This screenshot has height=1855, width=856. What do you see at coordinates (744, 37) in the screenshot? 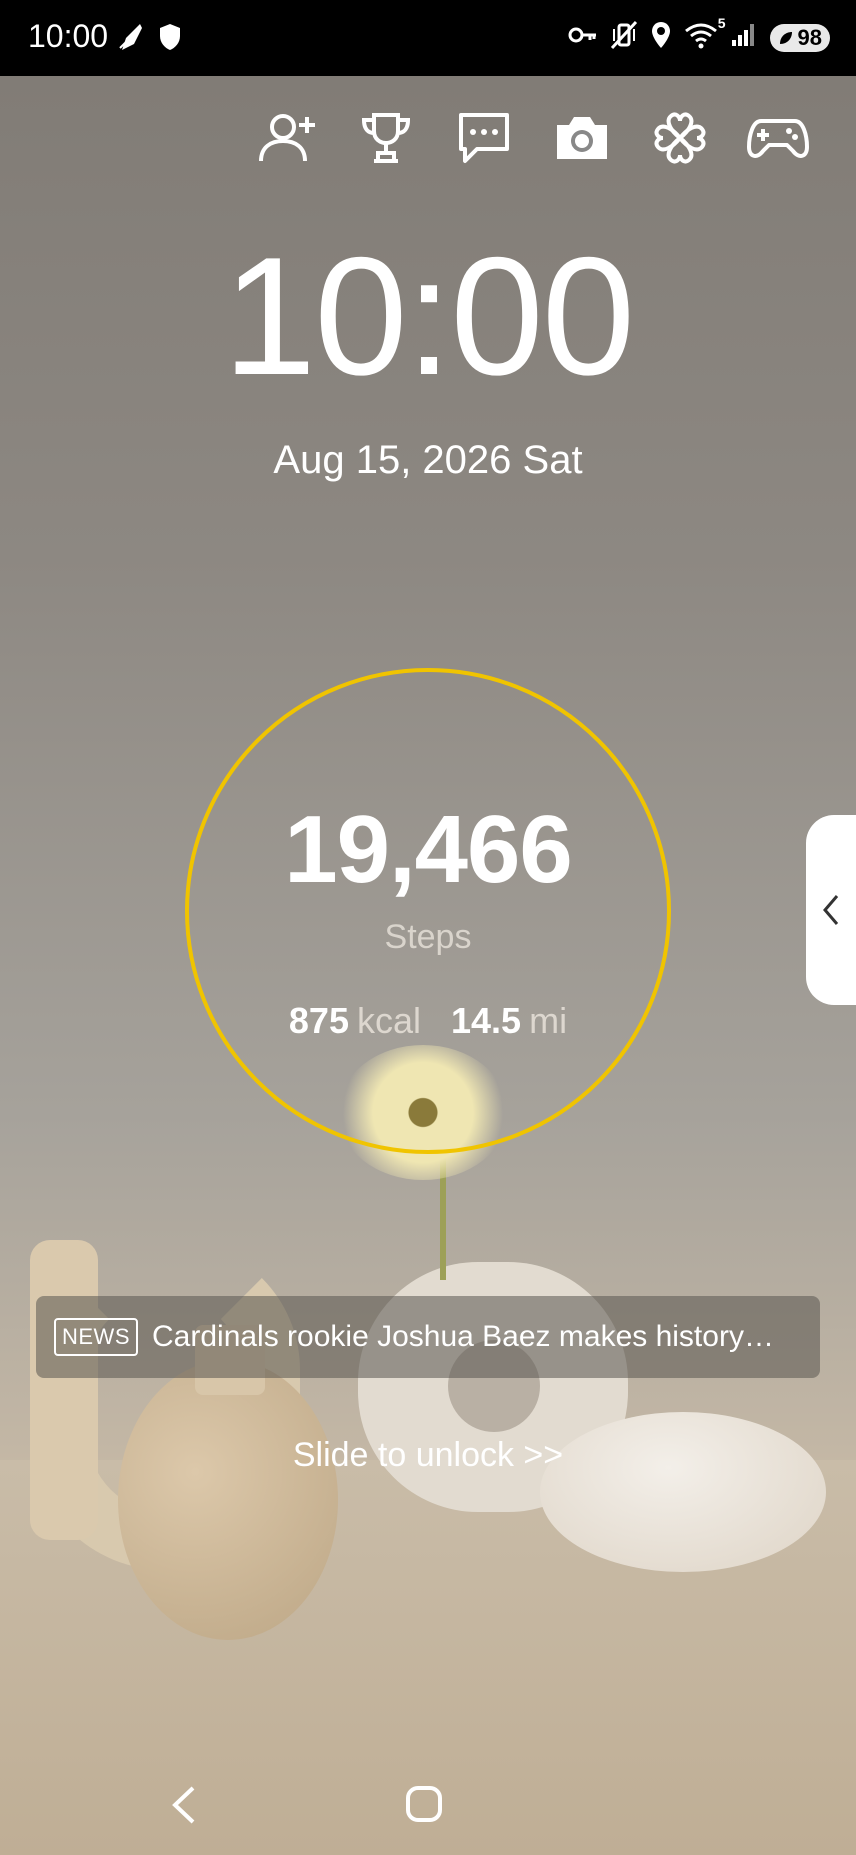
I see `signal-icon` at bounding box center [744, 37].